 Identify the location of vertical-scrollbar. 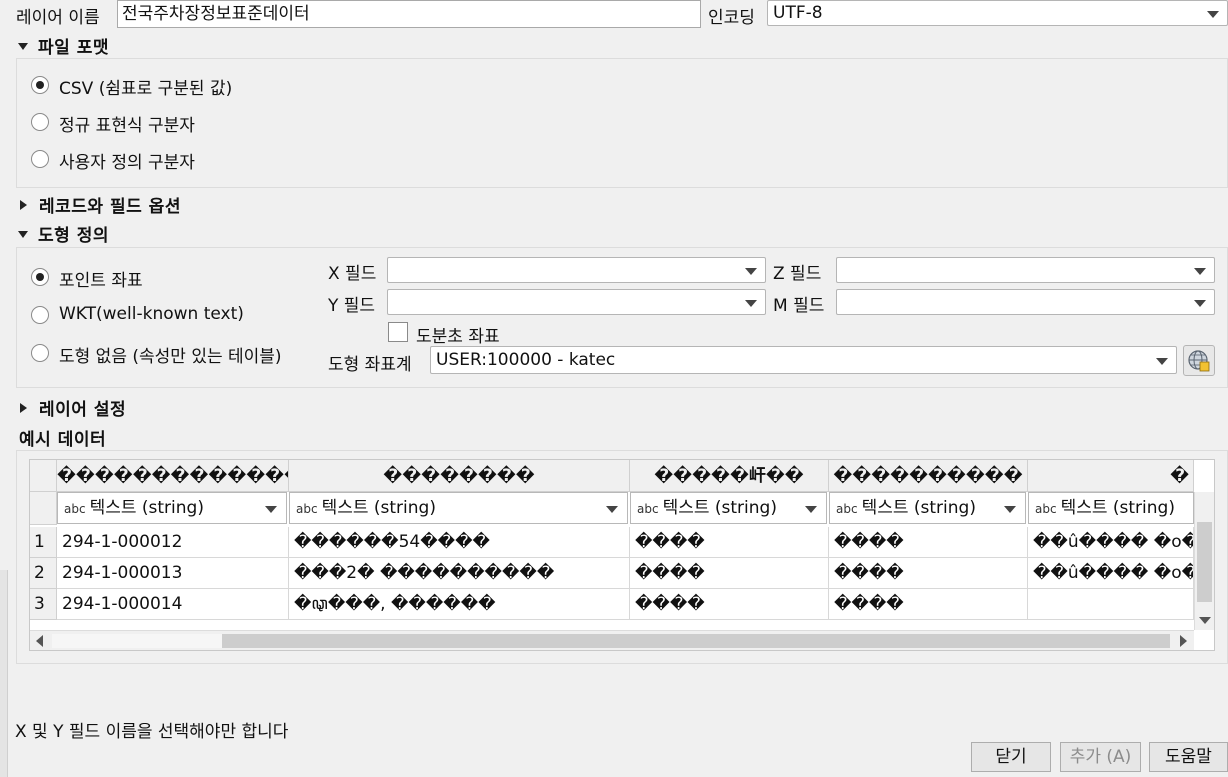
(1204, 561).